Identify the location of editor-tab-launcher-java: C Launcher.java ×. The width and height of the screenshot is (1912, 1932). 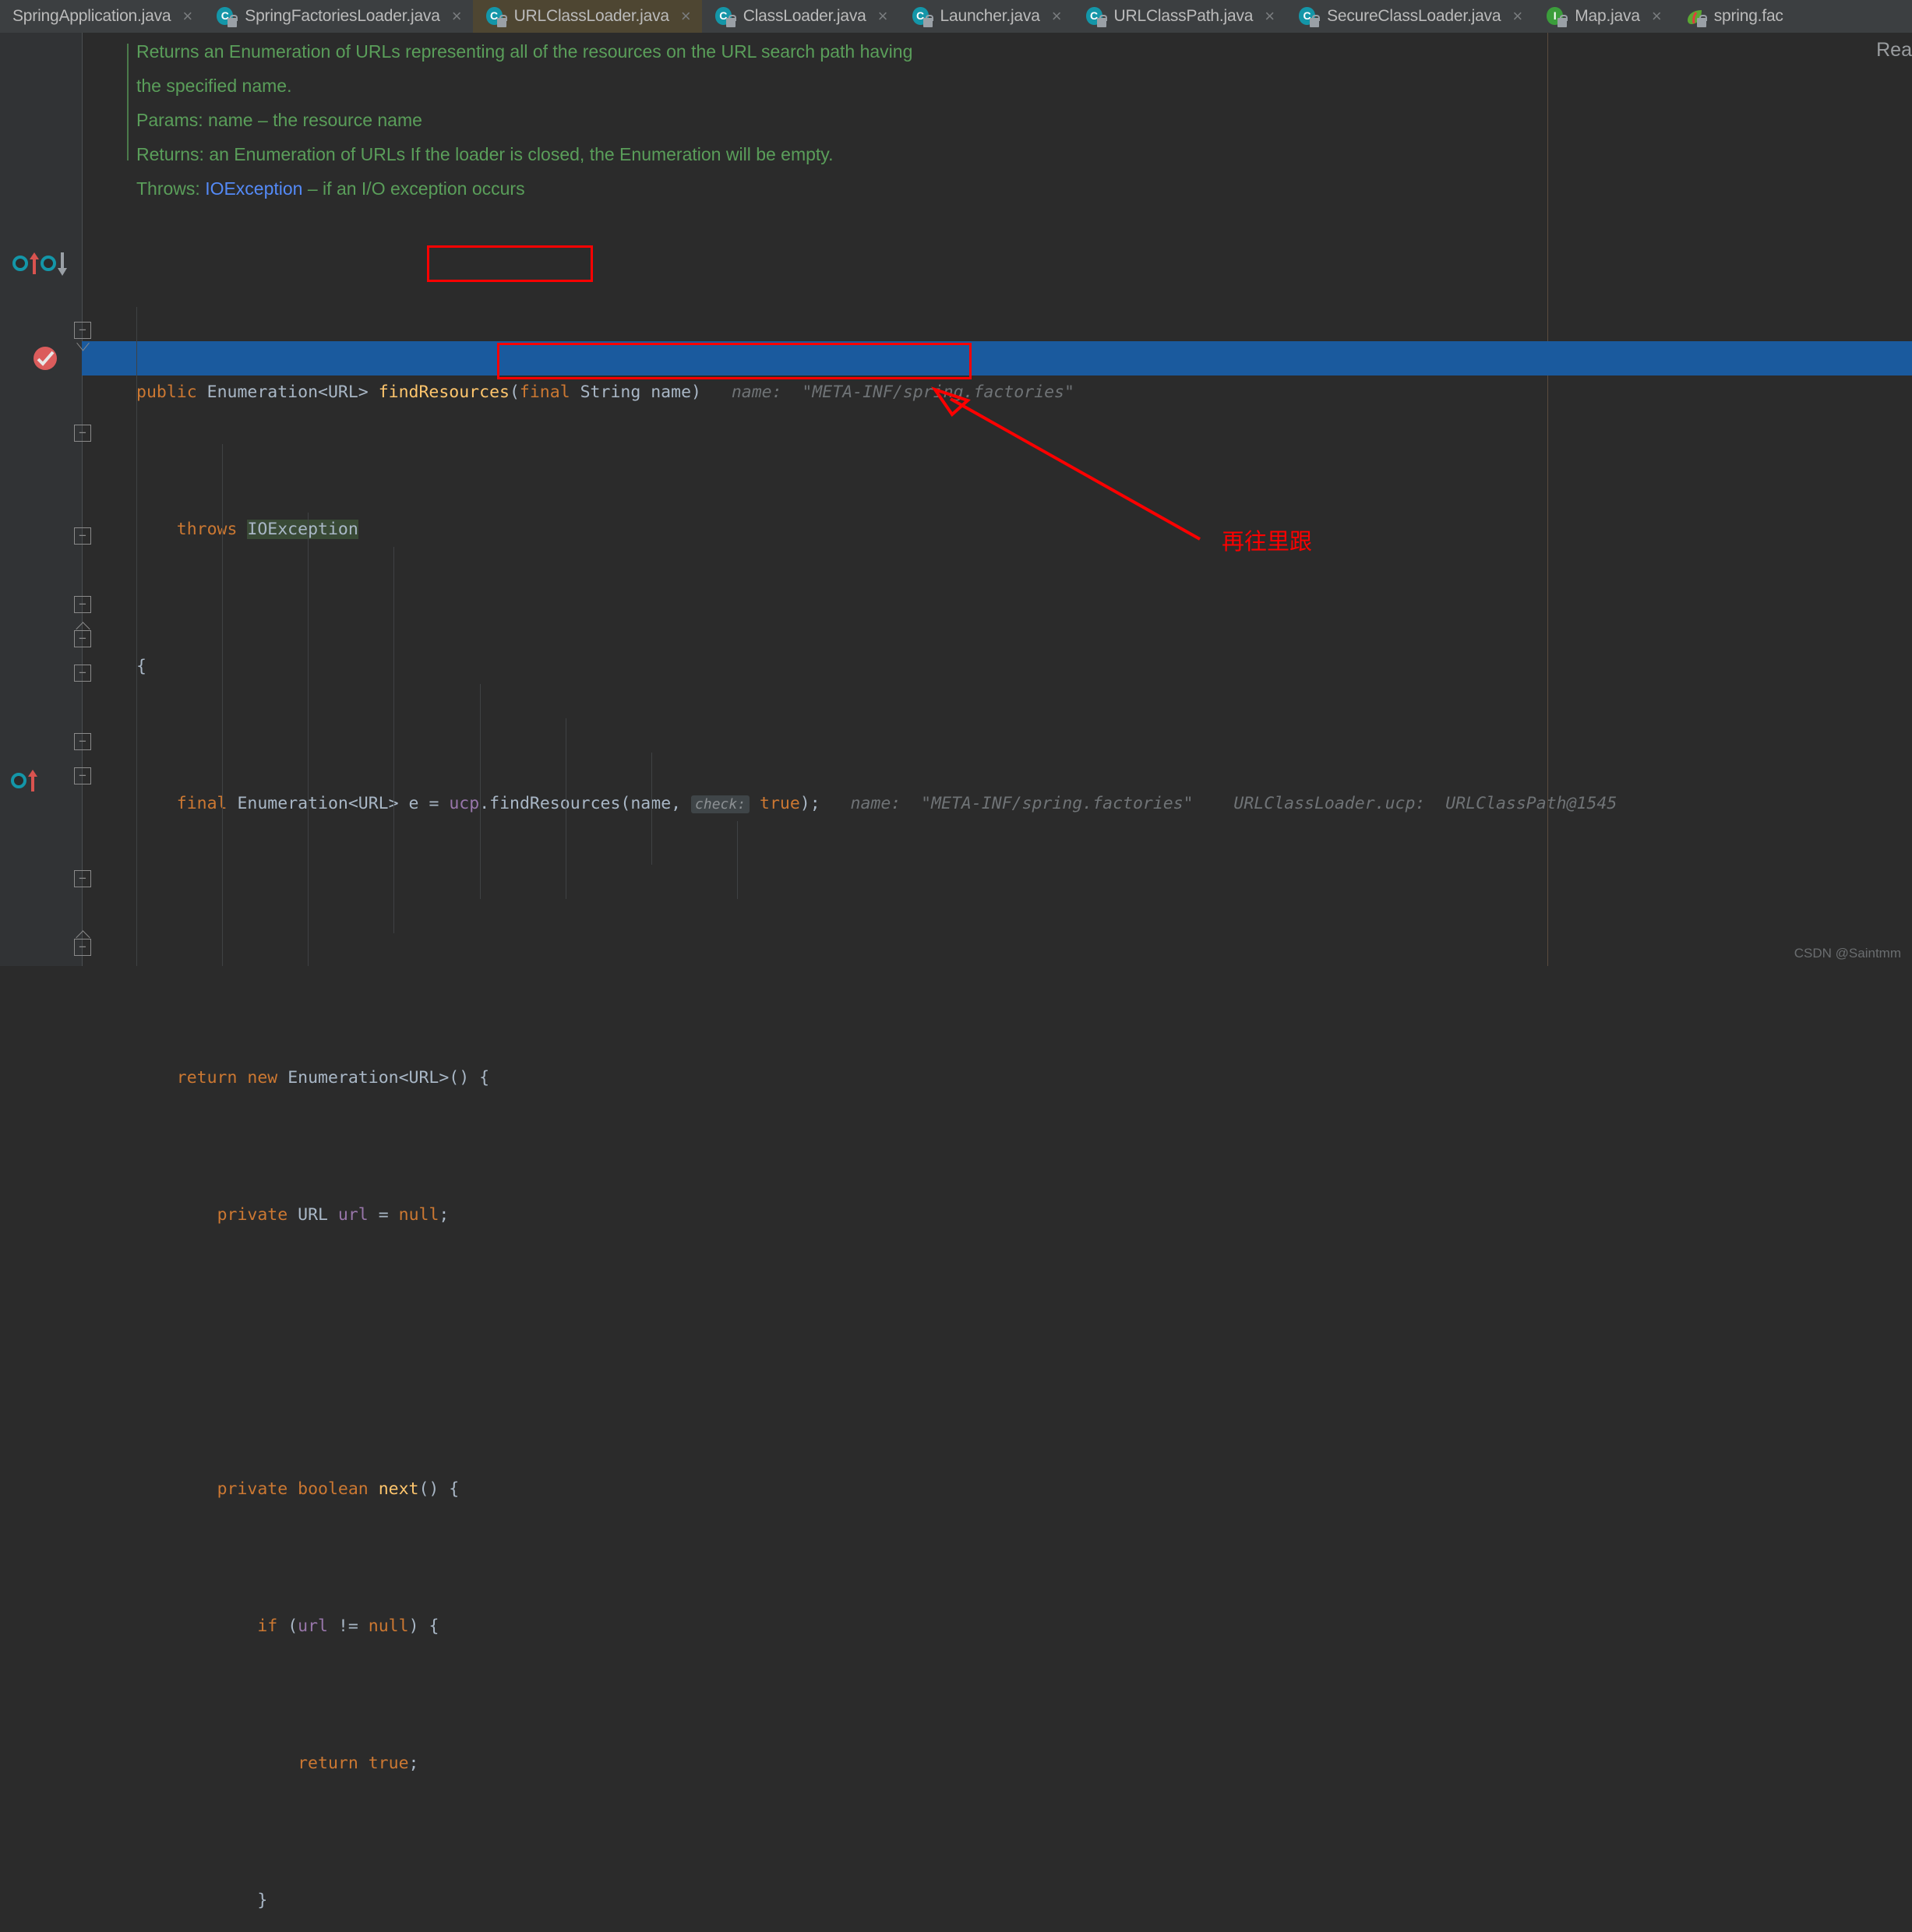
(986, 17).